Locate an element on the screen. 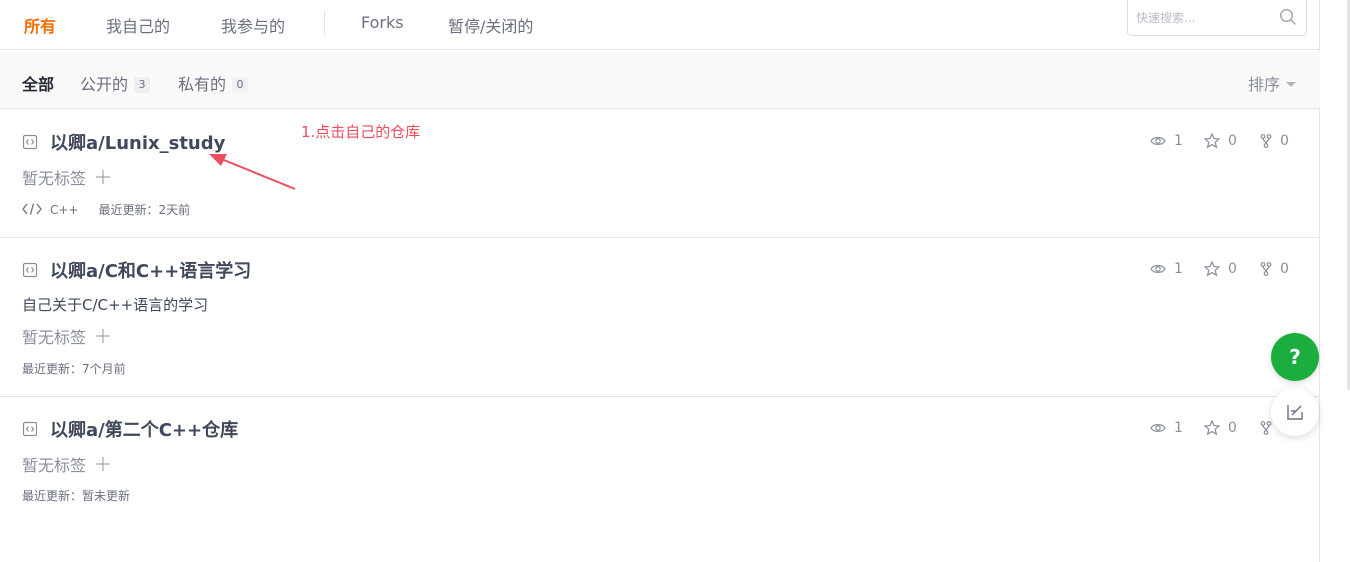 The width and height of the screenshot is (1350, 562). repo-title-link: 以卿a/第二个C++仓库 is located at coordinates (144, 429).